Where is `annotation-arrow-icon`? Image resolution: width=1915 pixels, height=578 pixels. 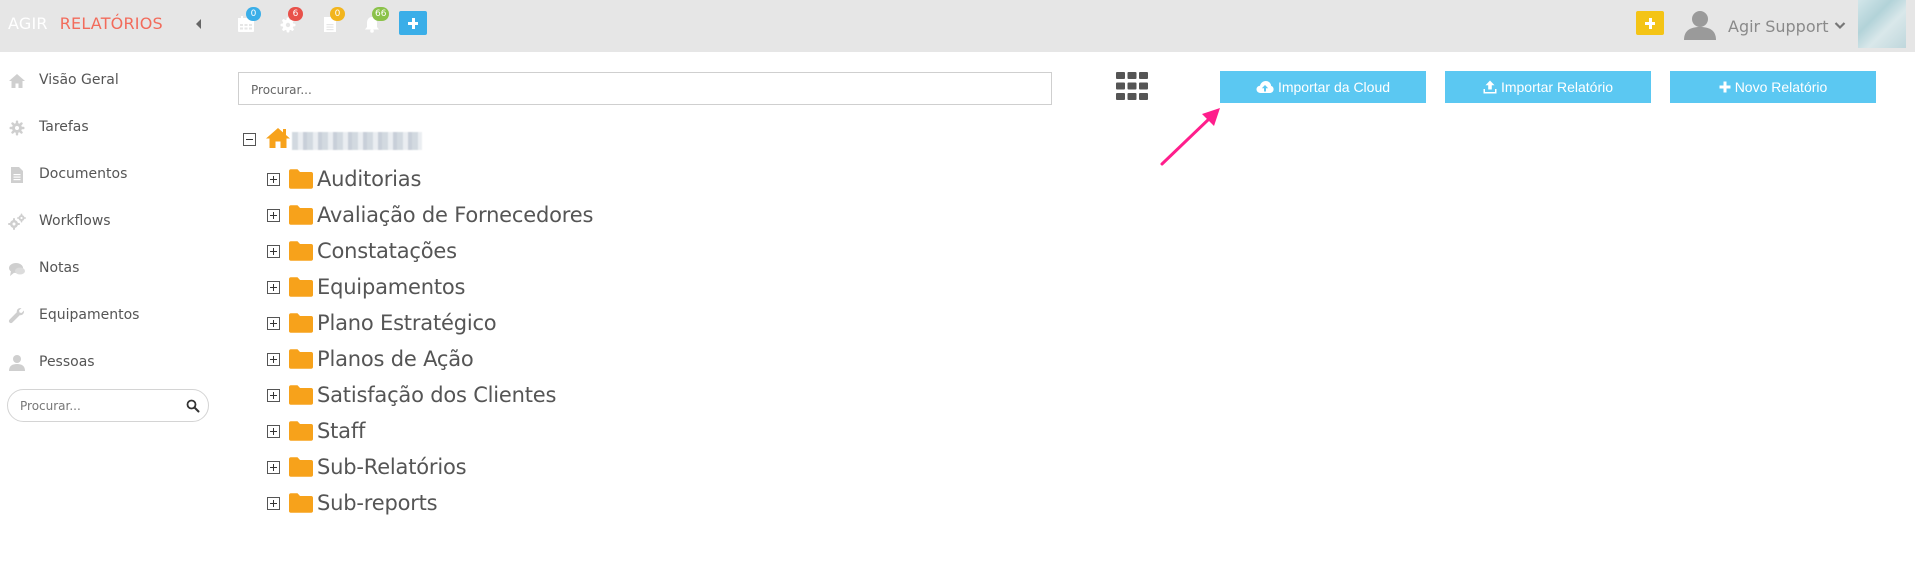
annotation-arrow-icon is located at coordinates (1190, 137).